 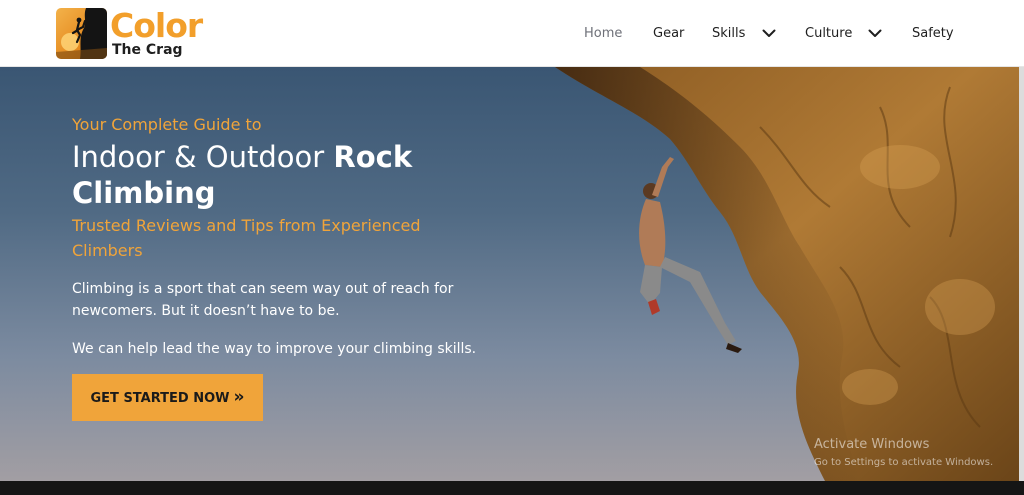 What do you see at coordinates (282, 175) in the screenshot?
I see `hero-headline: Indoor & Outdoor Rock Climbing` at bounding box center [282, 175].